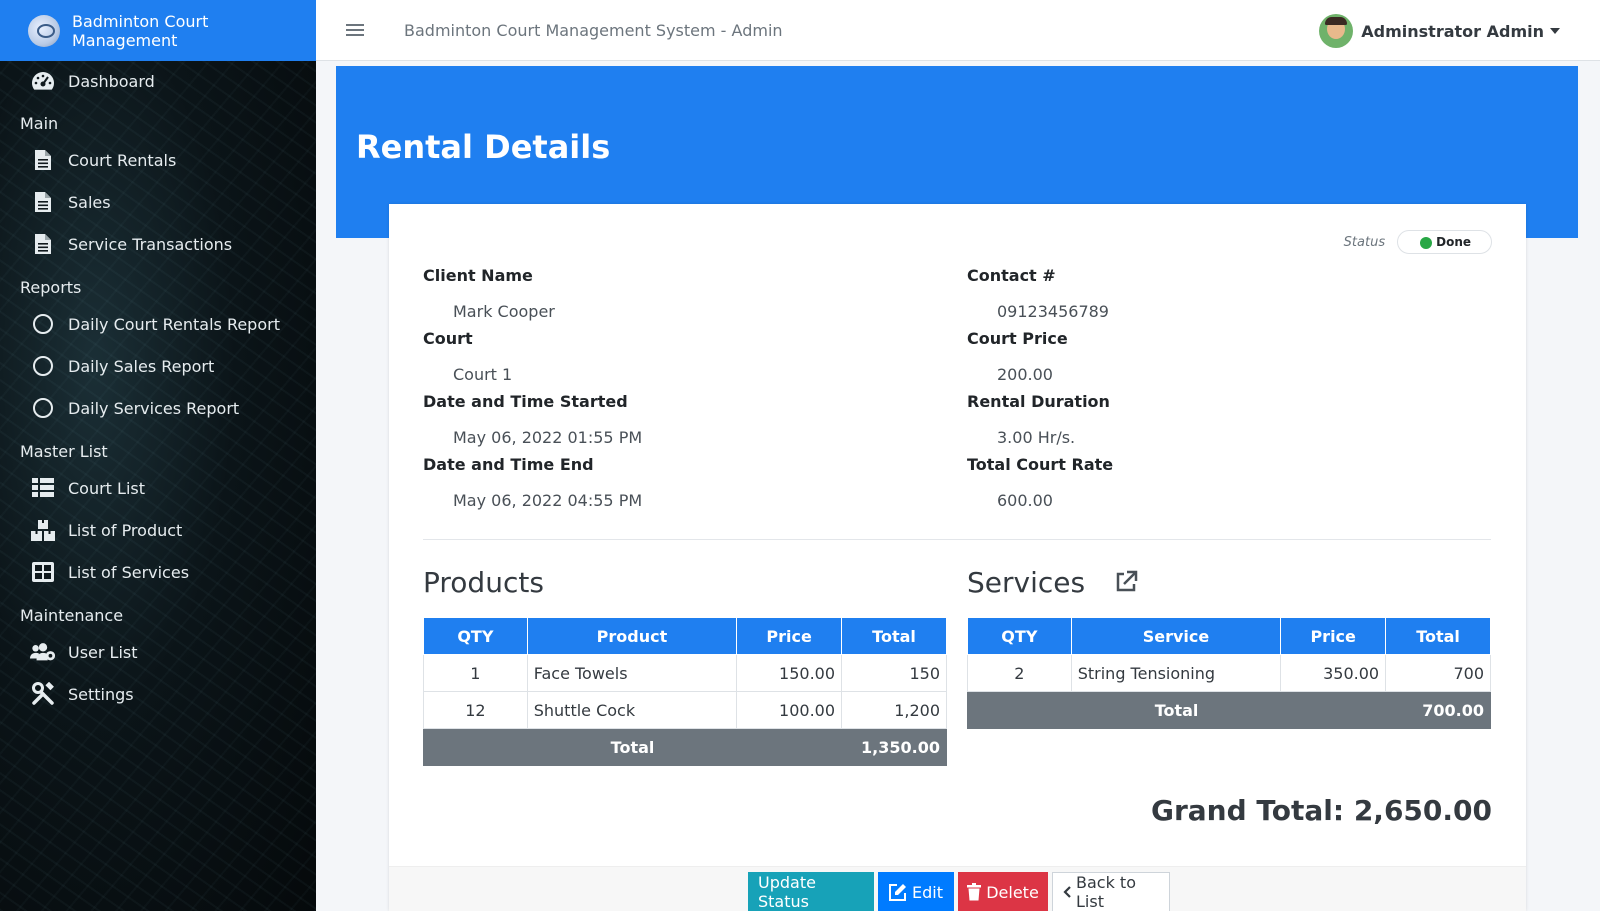 This screenshot has width=1600, height=911. Describe the element at coordinates (1111, 891) in the screenshot. I see `back-to-list-button: Back to List` at that location.